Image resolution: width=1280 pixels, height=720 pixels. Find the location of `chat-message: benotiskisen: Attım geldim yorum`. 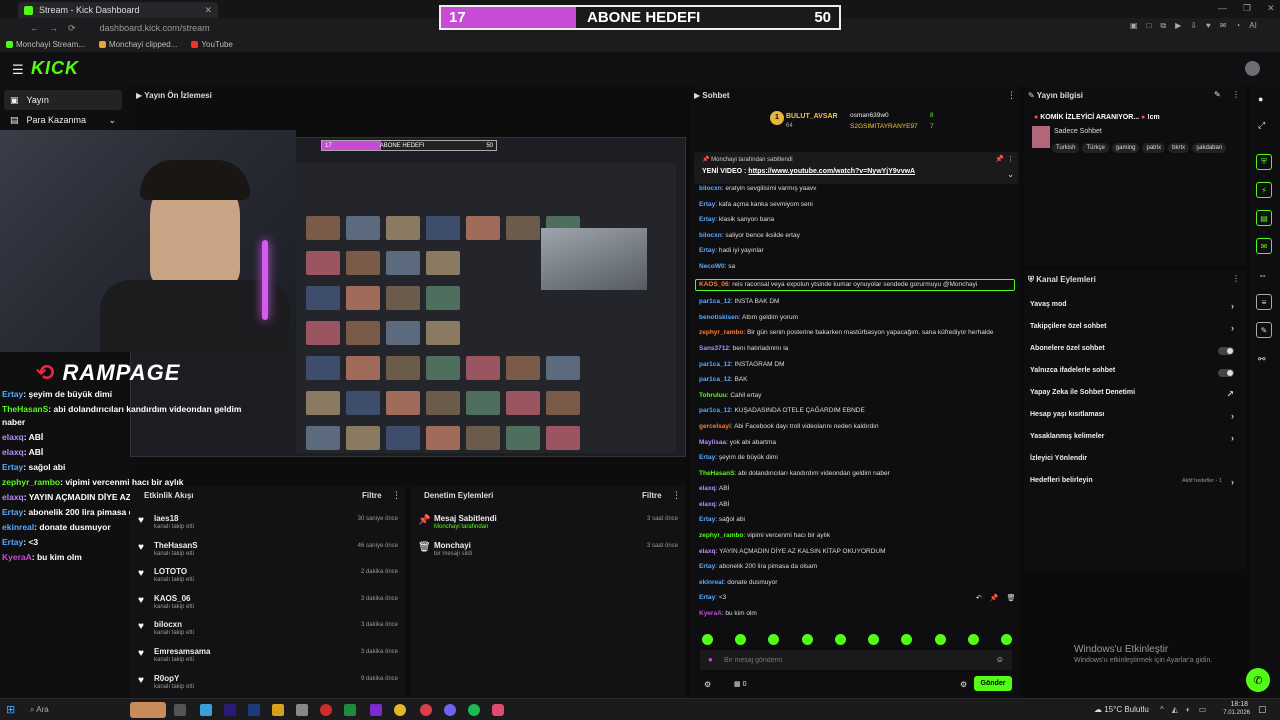

chat-message: benotiskisen: Attım geldim yorum is located at coordinates (857, 318).